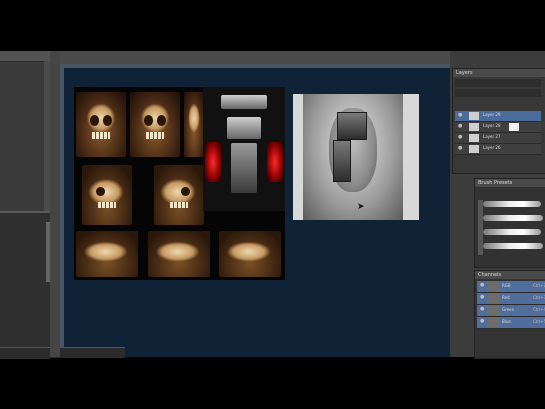  Describe the element at coordinates (480, 227) in the screenshot. I see `brush-panel-scrollbar` at that location.